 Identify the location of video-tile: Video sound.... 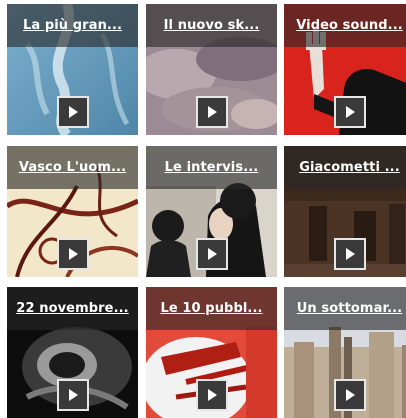
(345, 69).